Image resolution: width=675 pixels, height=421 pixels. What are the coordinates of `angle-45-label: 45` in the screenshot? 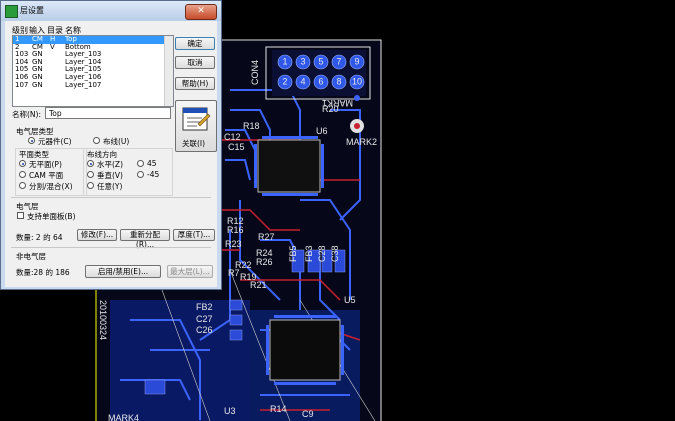 It's located at (152, 163).